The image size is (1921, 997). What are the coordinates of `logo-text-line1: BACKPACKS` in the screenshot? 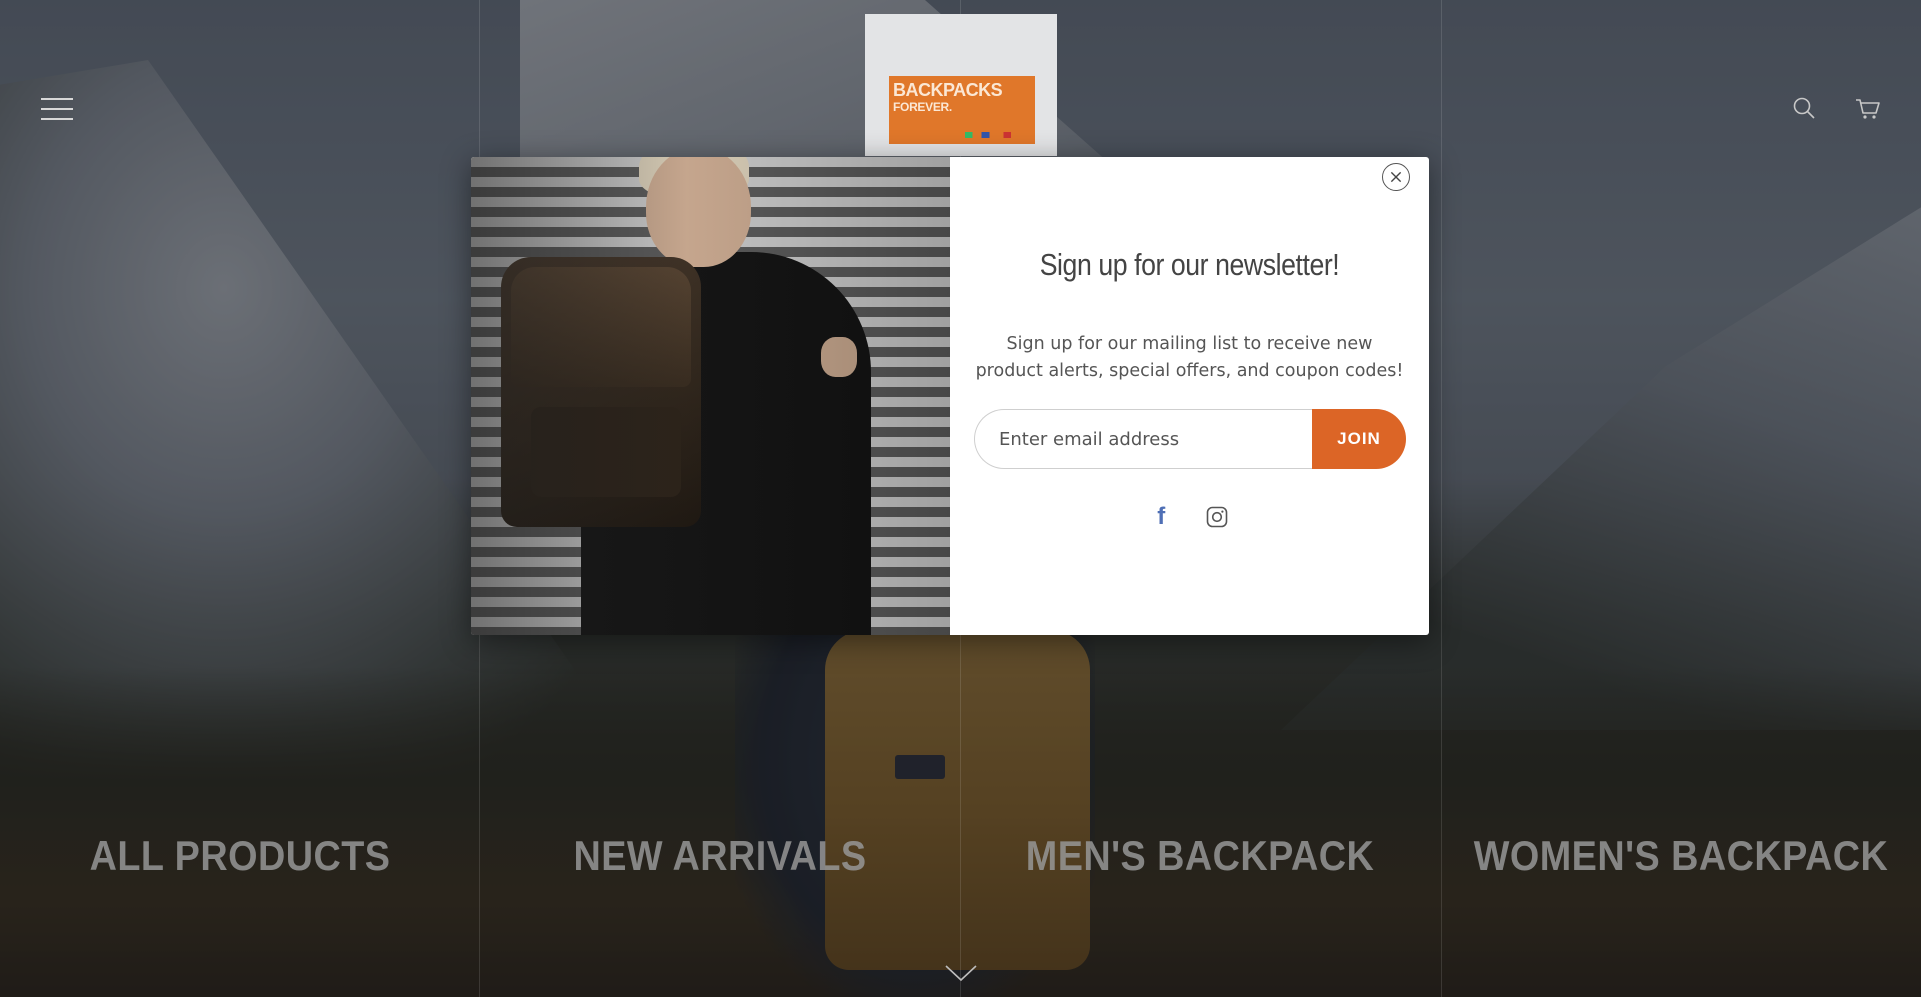 It's located at (948, 90).